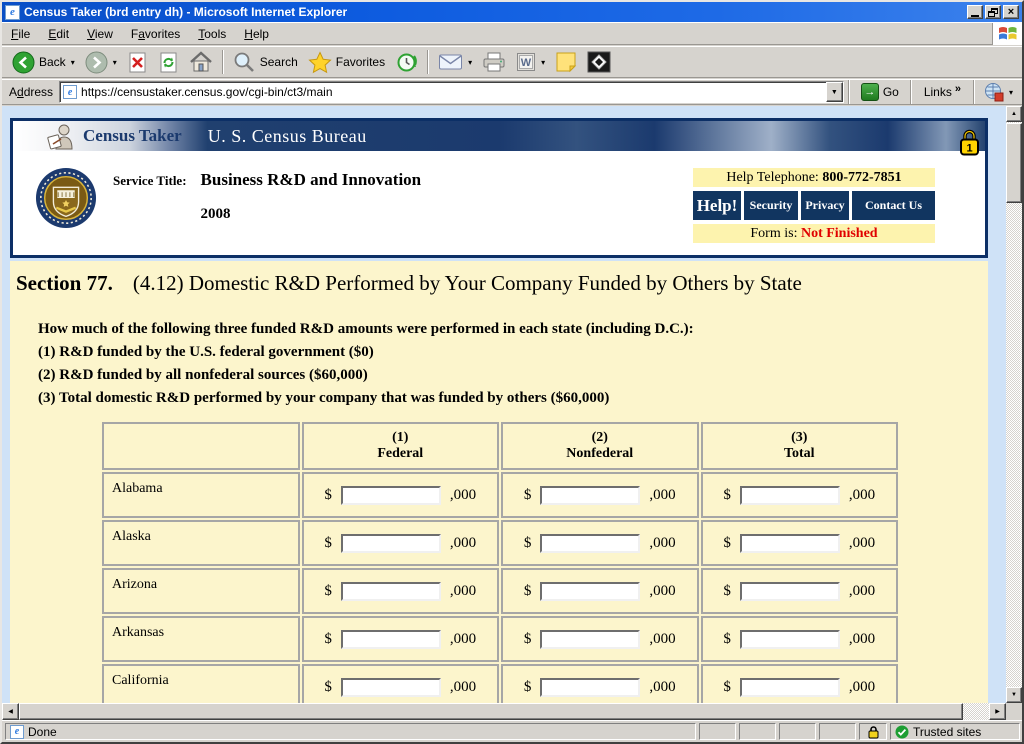  Describe the element at coordinates (530, 62) in the screenshot. I see `edit-word-button: W ▾` at that location.